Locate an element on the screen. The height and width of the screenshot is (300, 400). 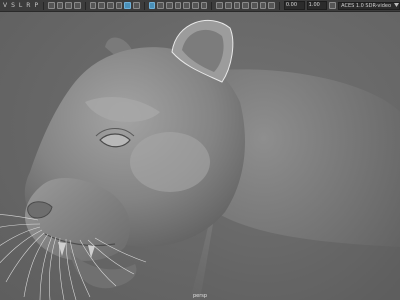
shadows-icon is located at coordinates (204, 5).